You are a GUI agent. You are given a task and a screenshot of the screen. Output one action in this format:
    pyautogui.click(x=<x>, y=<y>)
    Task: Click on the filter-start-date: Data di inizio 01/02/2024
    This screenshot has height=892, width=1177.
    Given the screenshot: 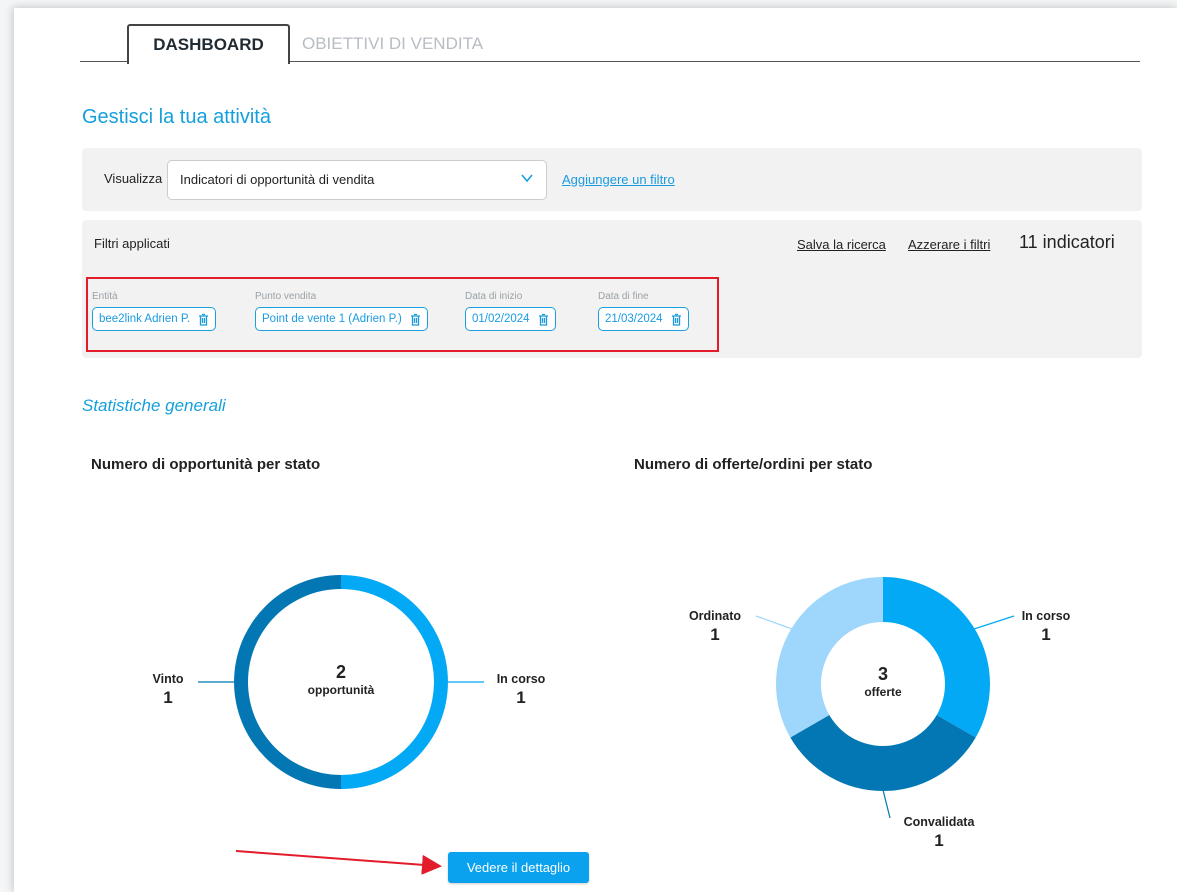 What is the action you would take?
    pyautogui.click(x=510, y=311)
    